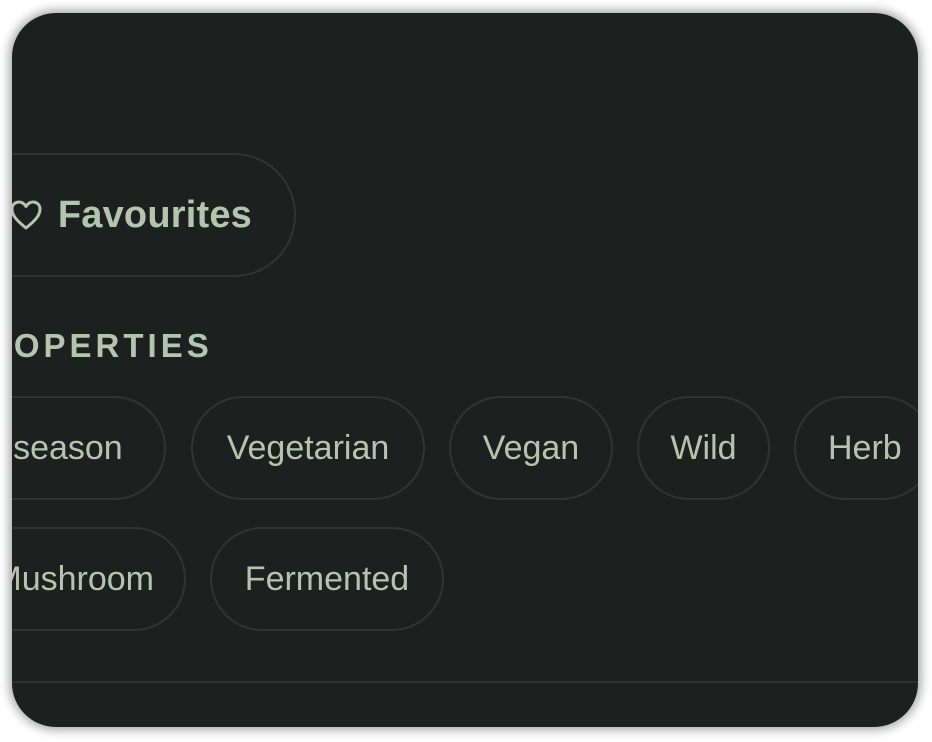 The image size is (932, 742). What do you see at coordinates (67, 447) in the screenshot?
I see `chip-label: In season` at bounding box center [67, 447].